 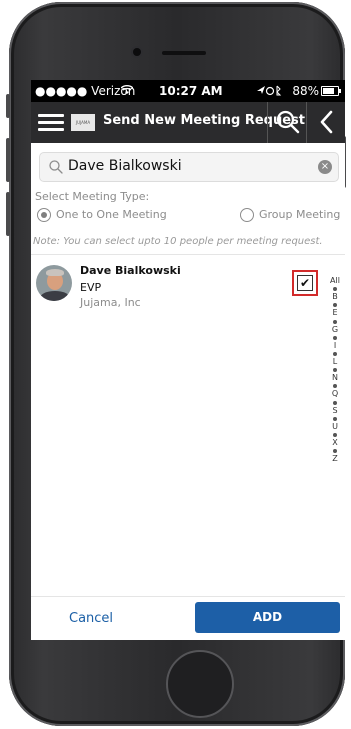 What do you see at coordinates (335, 329) in the screenshot?
I see `index-letter: G` at bounding box center [335, 329].